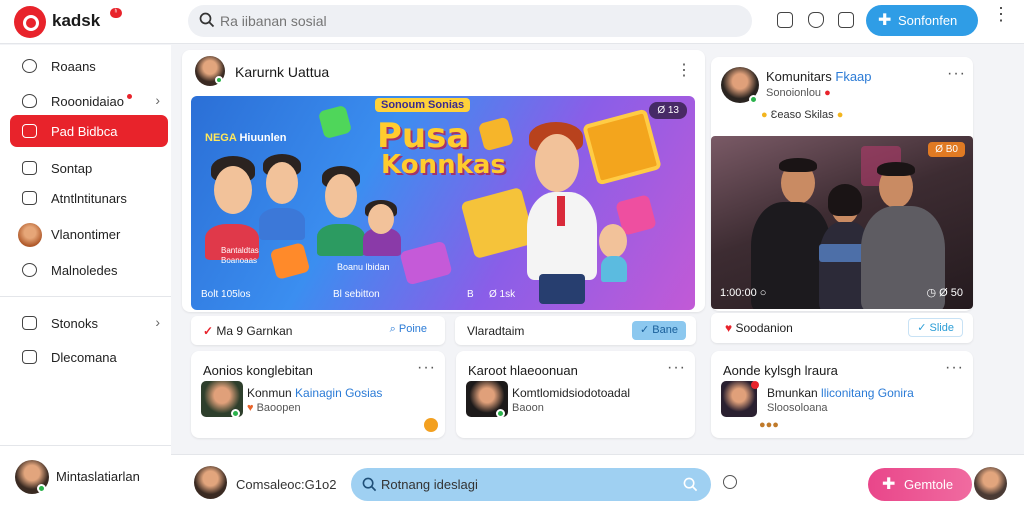 Image resolution: width=1024 pixels, height=512 pixels. I want to click on brand-badge: ʰ, so click(116, 13).